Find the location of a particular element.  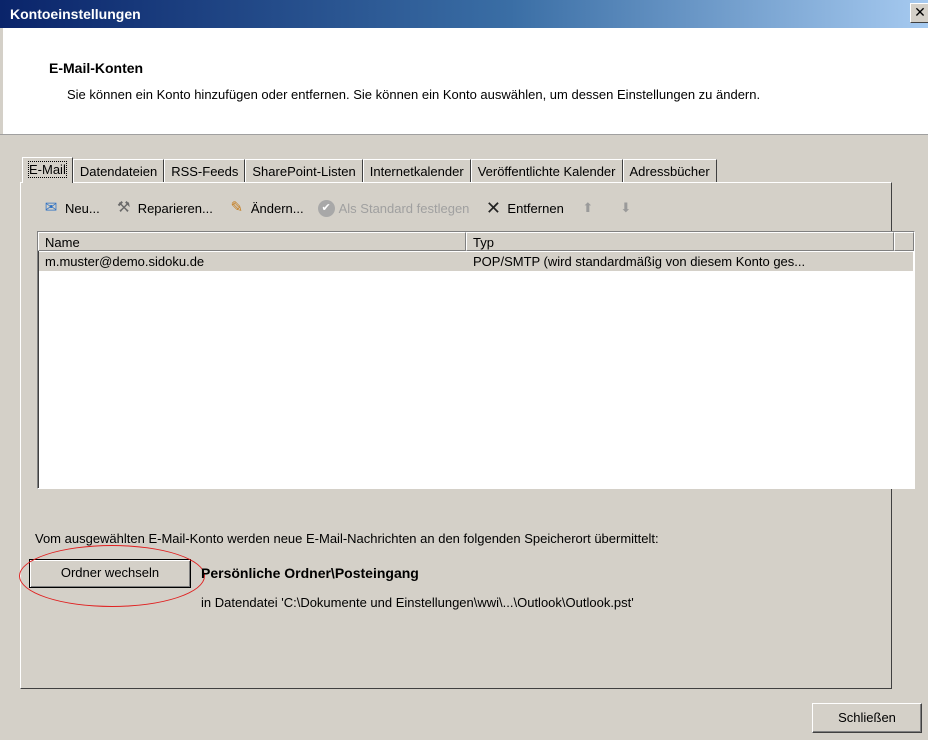

close-button-label: Schließen is located at coordinates (867, 717).